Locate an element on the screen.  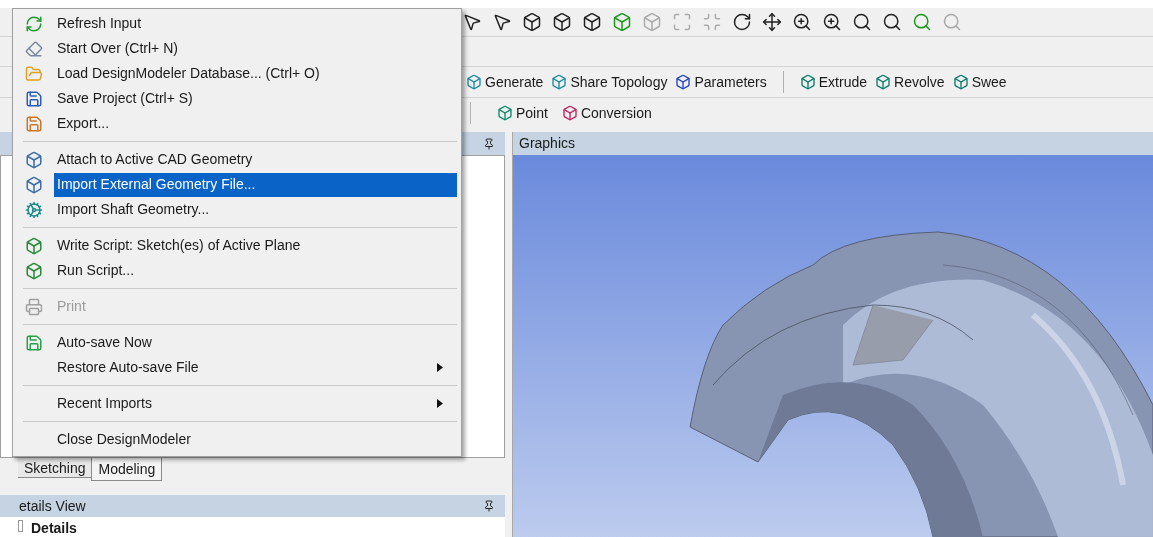
details-header: Details is located at coordinates (54, 528).